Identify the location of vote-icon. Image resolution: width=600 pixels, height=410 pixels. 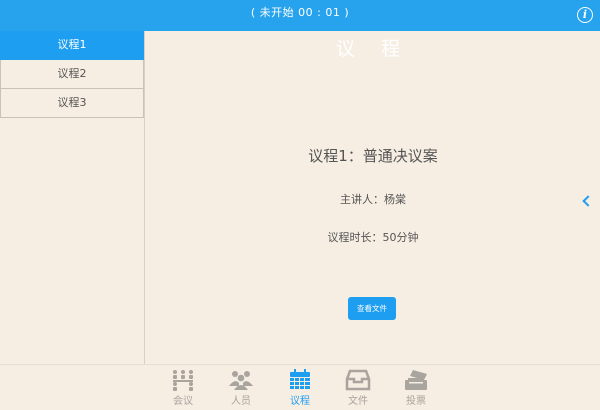
(416, 380).